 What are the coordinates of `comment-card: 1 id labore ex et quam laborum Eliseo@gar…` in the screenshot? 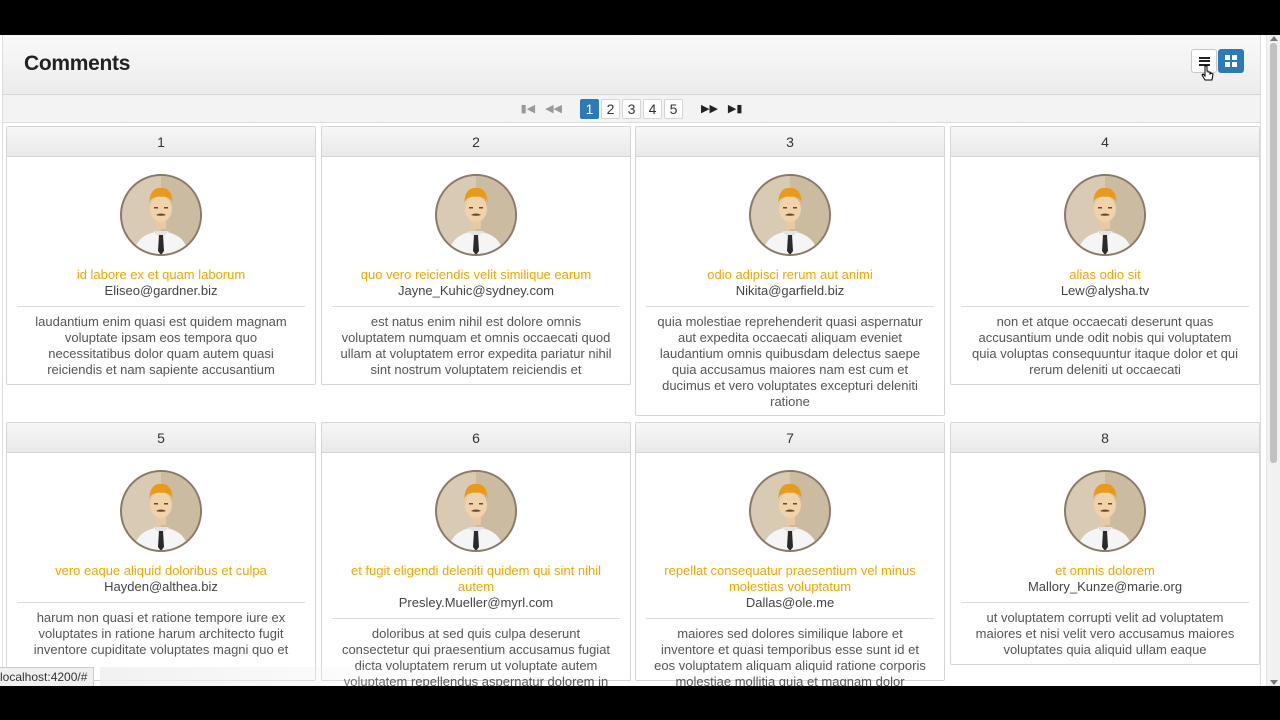 It's located at (161, 255).